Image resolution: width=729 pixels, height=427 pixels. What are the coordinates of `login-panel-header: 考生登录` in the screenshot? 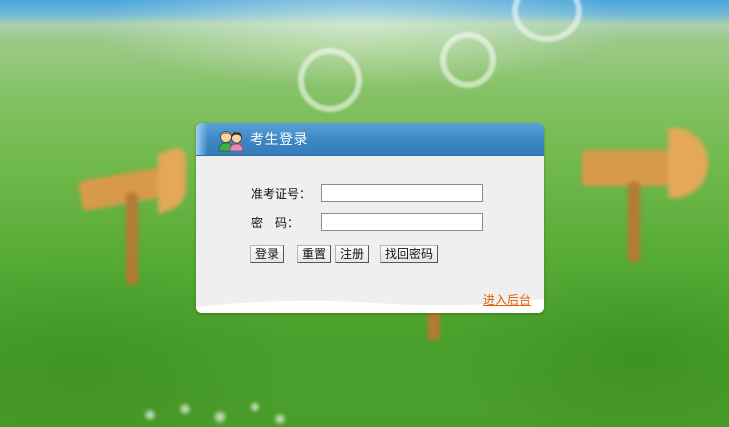 It's located at (370, 139).